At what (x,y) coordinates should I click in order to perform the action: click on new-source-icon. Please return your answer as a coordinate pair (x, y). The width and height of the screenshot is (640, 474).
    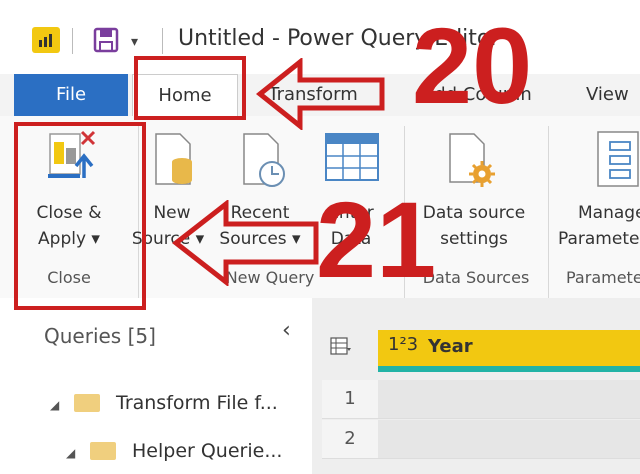
    Looking at the image, I should click on (173, 159).